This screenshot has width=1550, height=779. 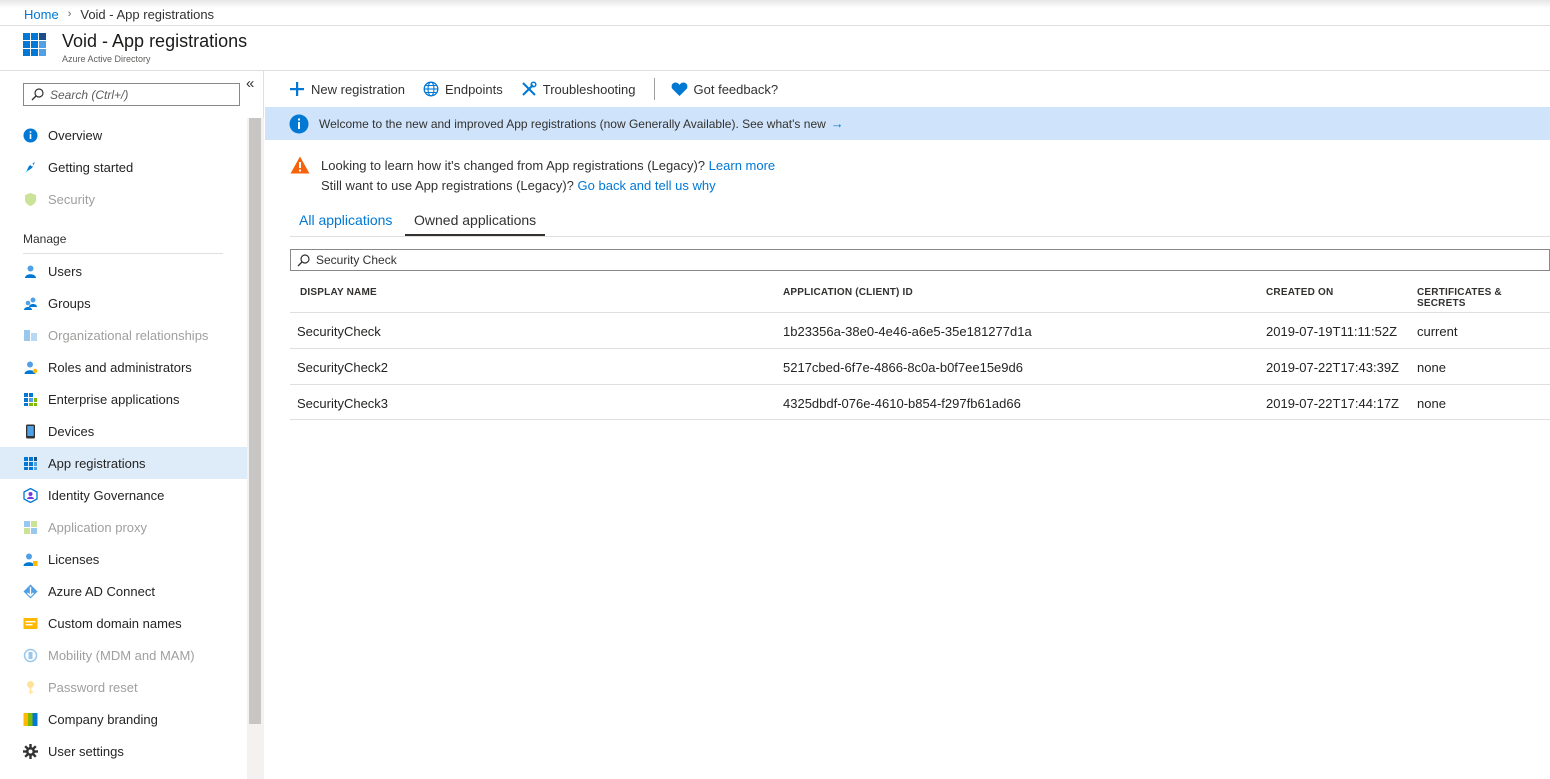 I want to click on sidebar-item-getting-started: Getting started, so click(x=123, y=167).